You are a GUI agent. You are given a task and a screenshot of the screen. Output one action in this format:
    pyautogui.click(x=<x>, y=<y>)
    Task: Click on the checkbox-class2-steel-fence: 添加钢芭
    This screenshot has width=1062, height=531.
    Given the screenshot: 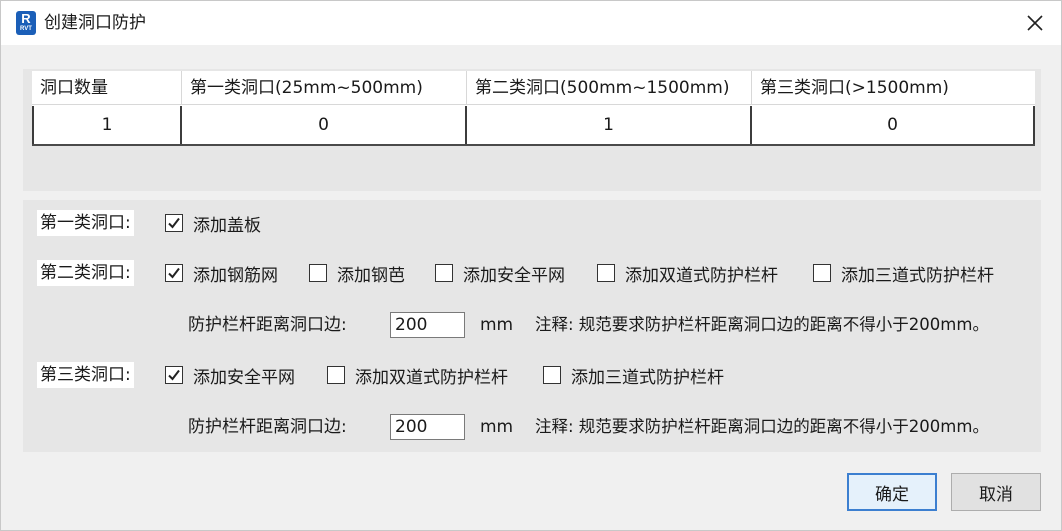 What is the action you would take?
    pyautogui.click(x=357, y=273)
    